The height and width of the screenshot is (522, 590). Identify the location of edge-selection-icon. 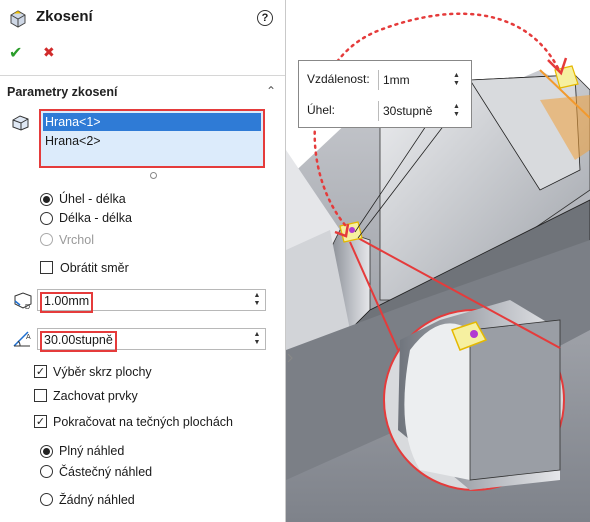
(20, 123).